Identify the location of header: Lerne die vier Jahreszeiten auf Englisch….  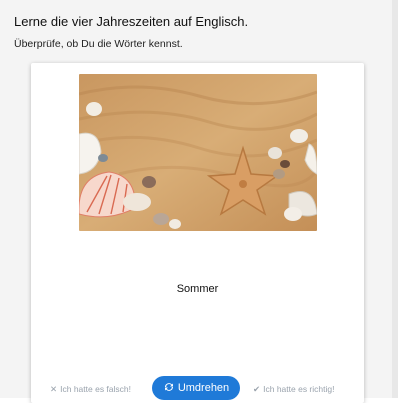
(203, 32).